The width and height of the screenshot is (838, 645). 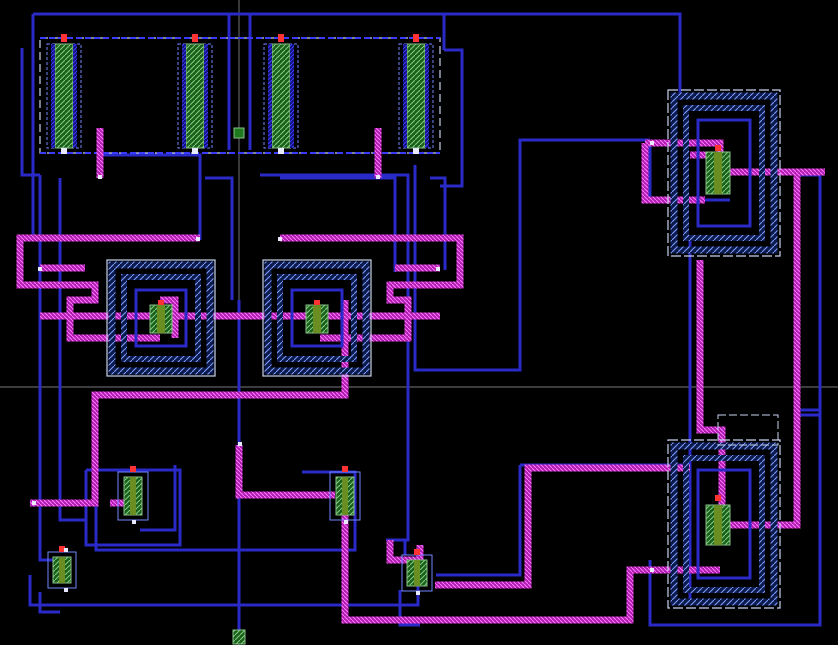 I want to click on guard-ring-transistor-left, so click(x=161, y=318).